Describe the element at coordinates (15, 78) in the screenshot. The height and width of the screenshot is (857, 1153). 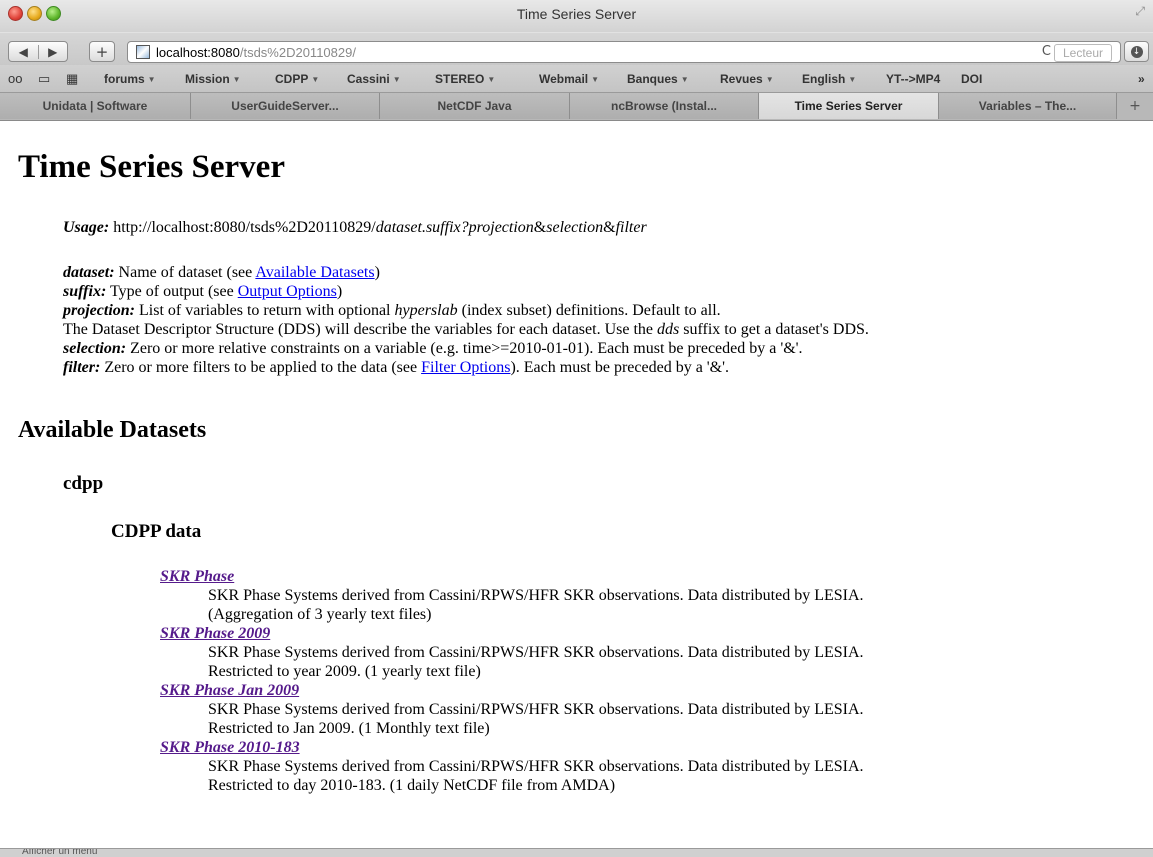
I see `reading-list-icon: oo` at that location.